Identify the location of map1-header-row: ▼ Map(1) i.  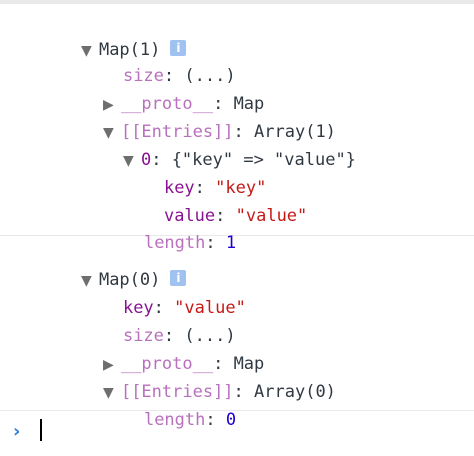
(113, 37).